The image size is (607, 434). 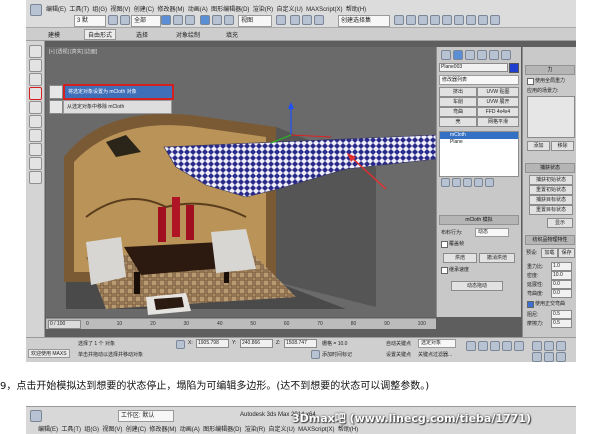 I want to click on select-scale-icon, so click(x=229, y=20).